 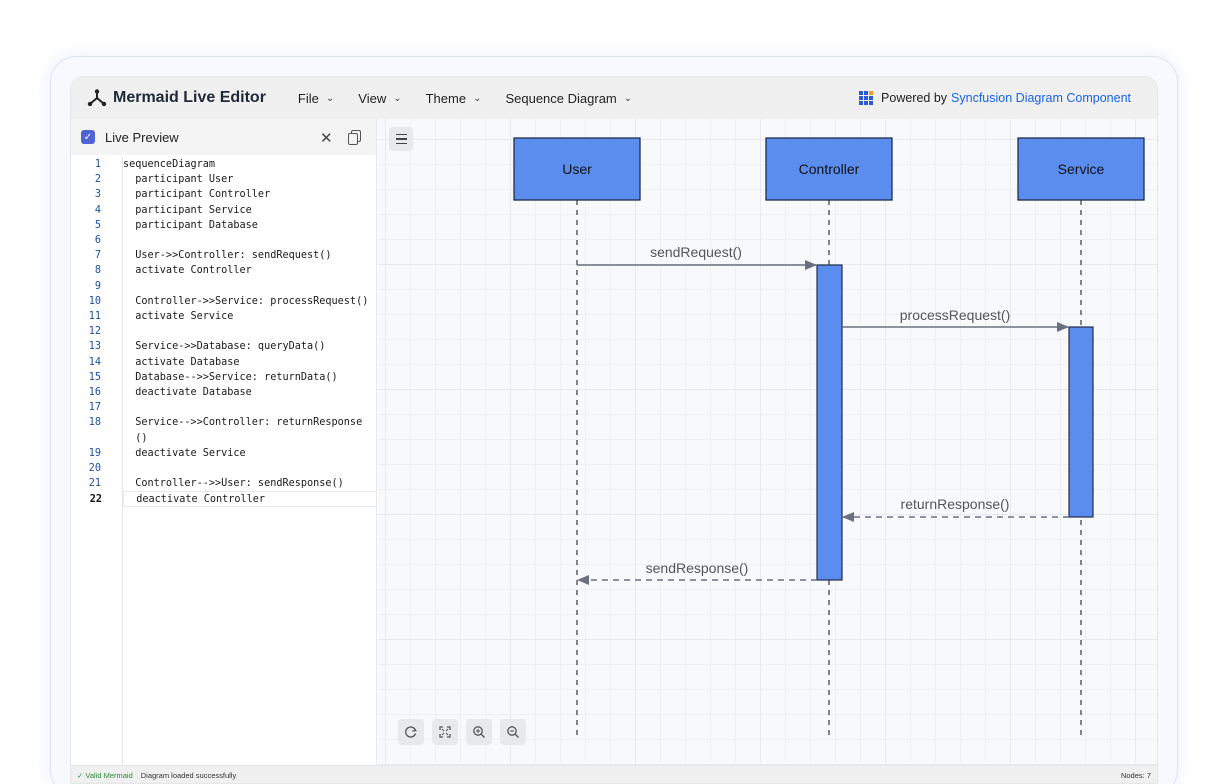 I want to click on line-number: 9, so click(x=97, y=286).